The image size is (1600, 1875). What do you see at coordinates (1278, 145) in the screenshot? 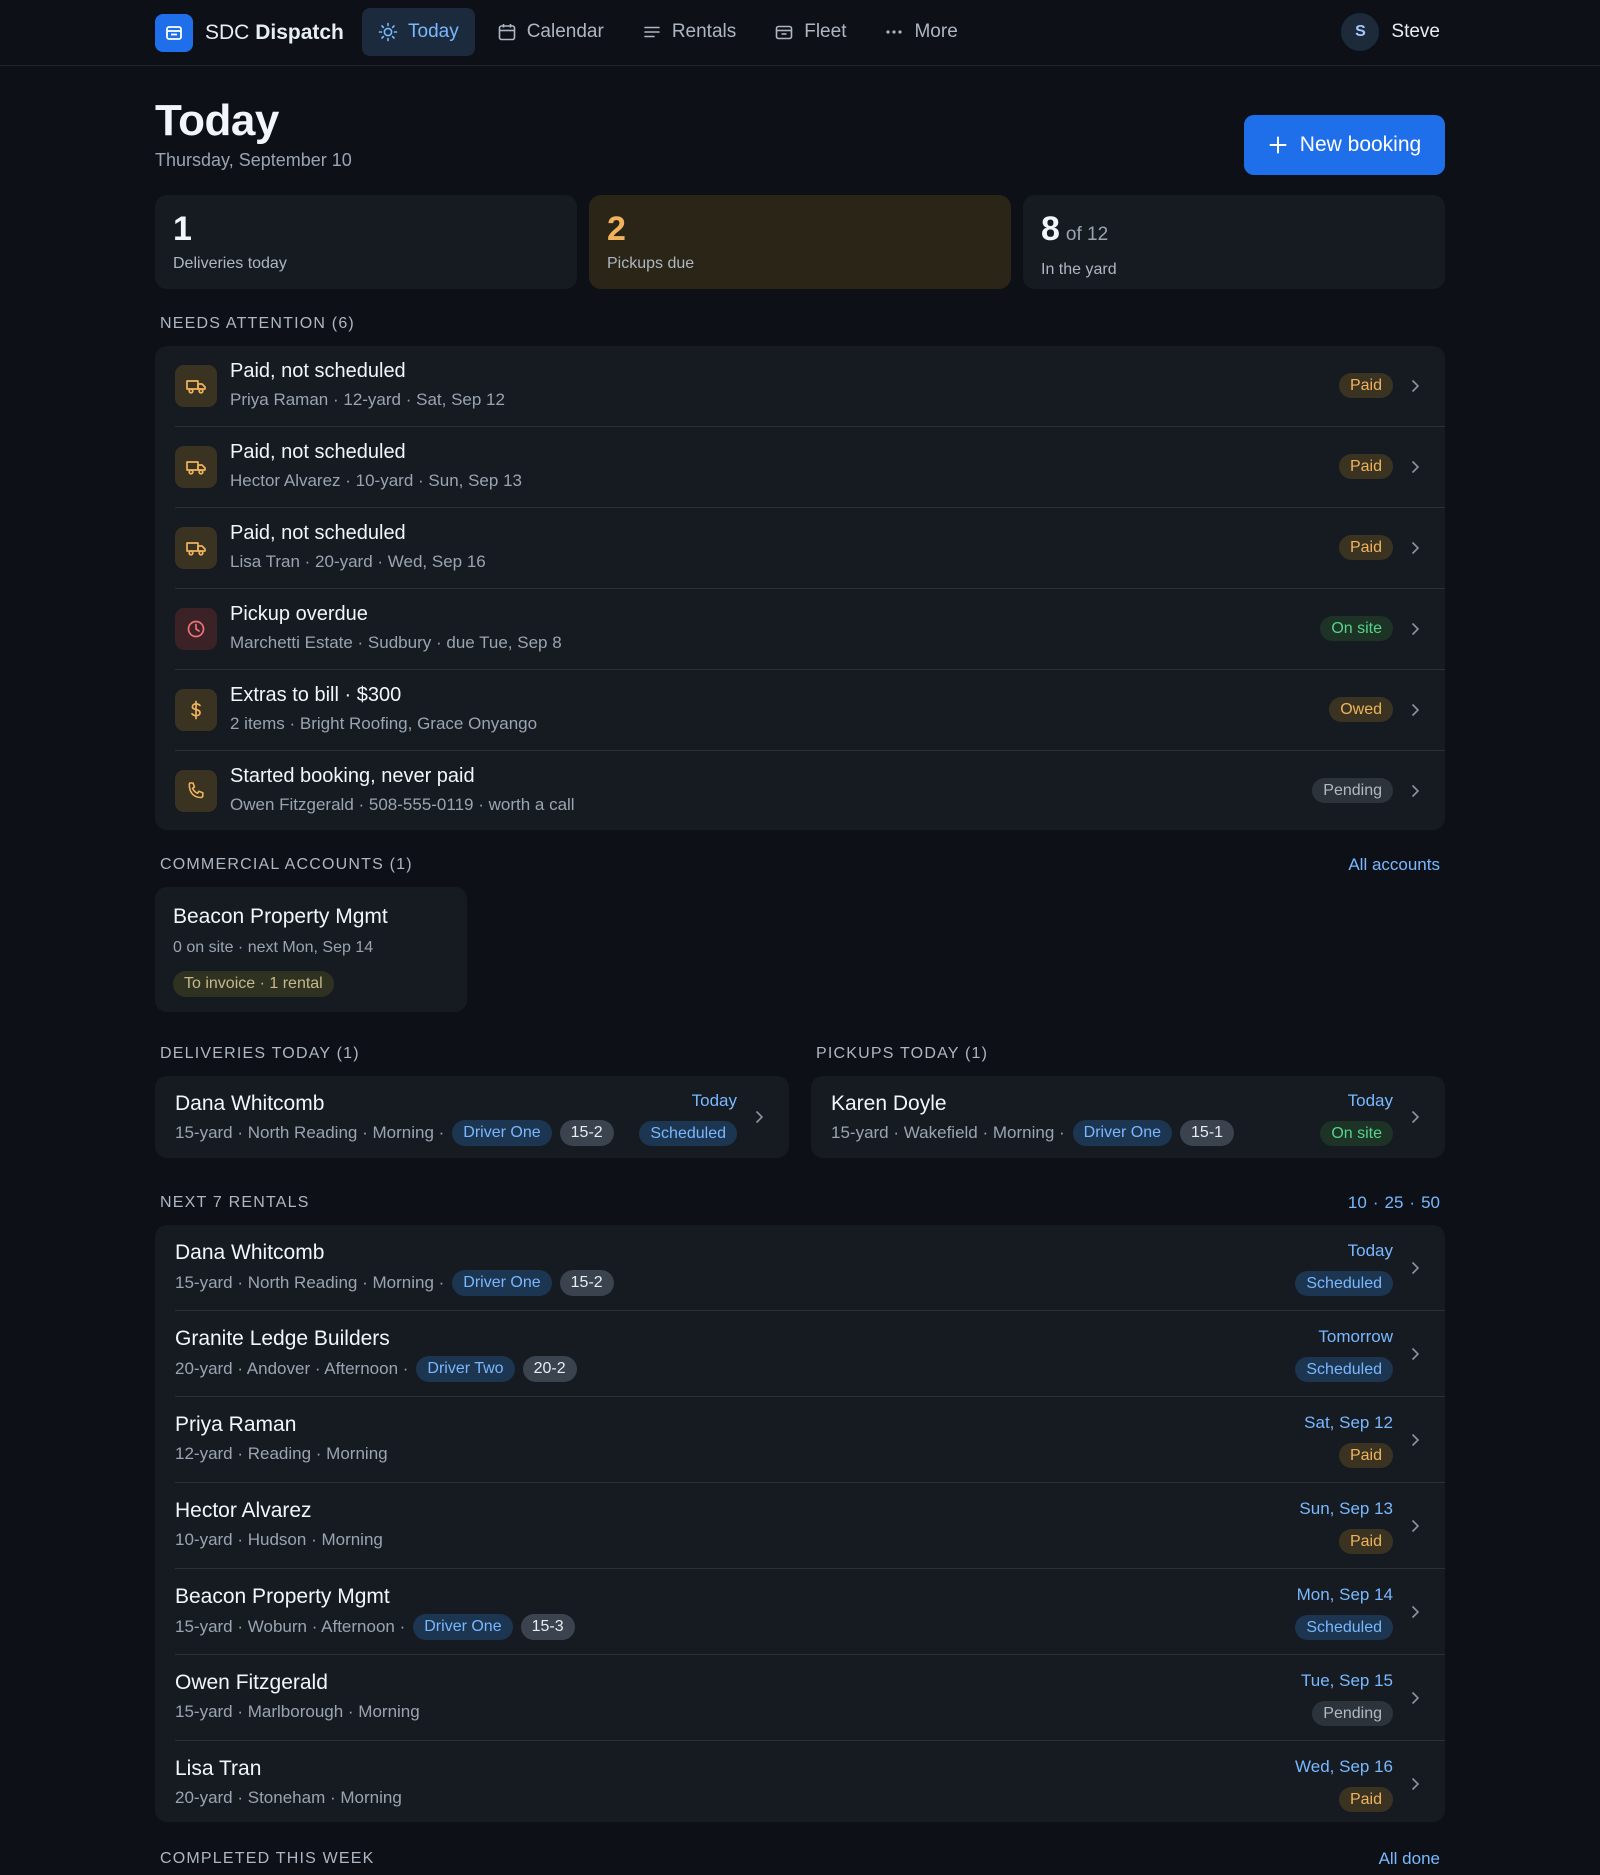
I see `plus-icon` at bounding box center [1278, 145].